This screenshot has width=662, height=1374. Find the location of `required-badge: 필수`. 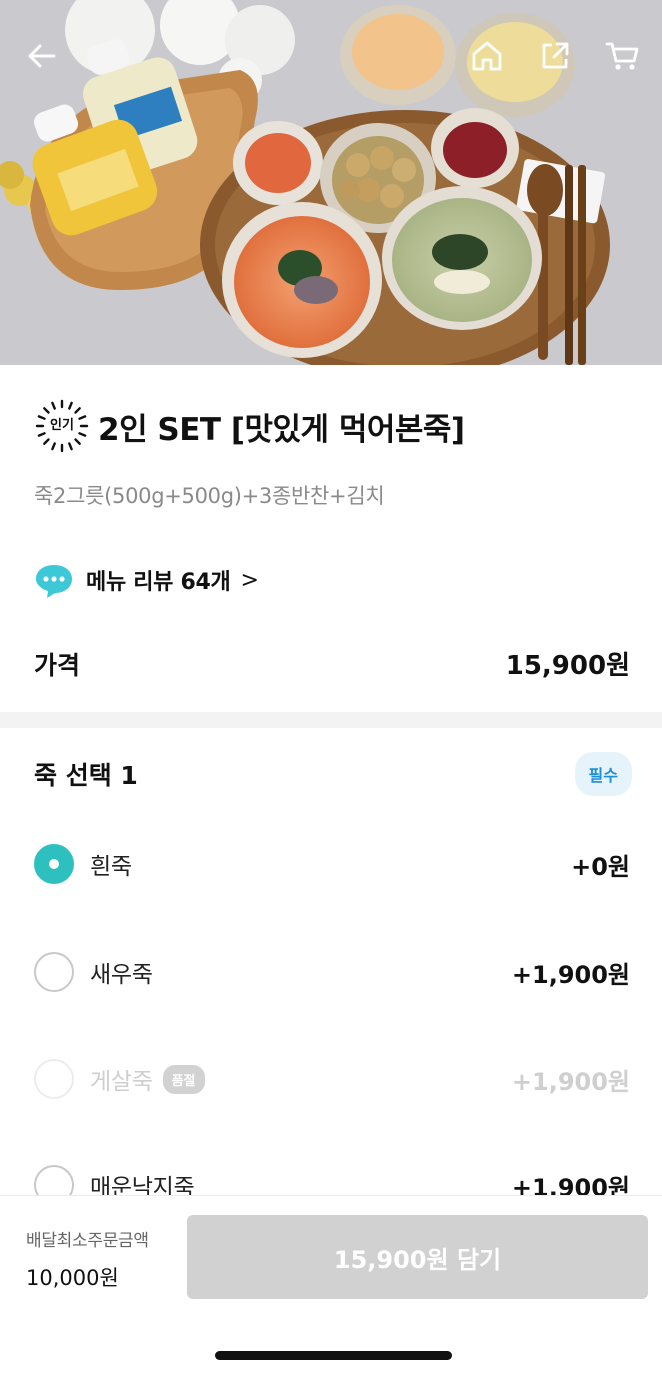

required-badge: 필수 is located at coordinates (603, 774).